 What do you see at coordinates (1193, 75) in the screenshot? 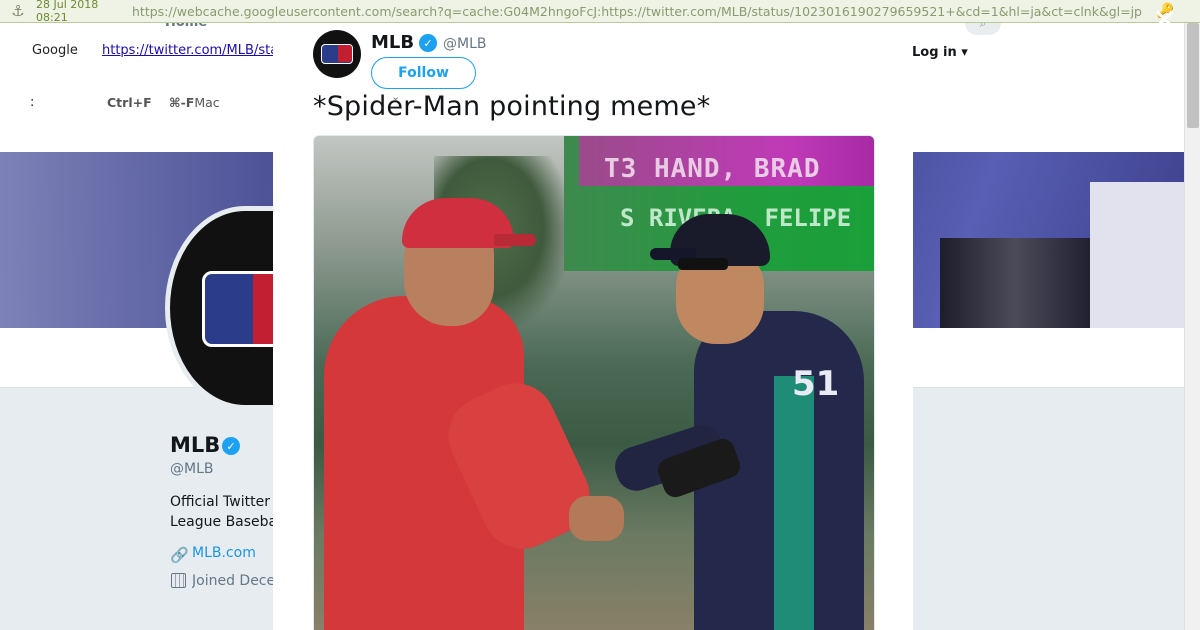
I see `scrollbar-thumb` at bounding box center [1193, 75].